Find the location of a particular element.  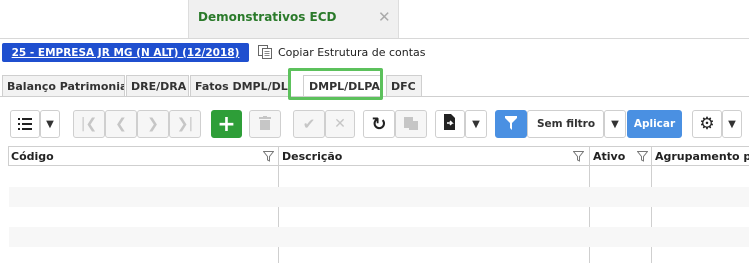

filter-select-dropdown: ▼ is located at coordinates (615, 124).